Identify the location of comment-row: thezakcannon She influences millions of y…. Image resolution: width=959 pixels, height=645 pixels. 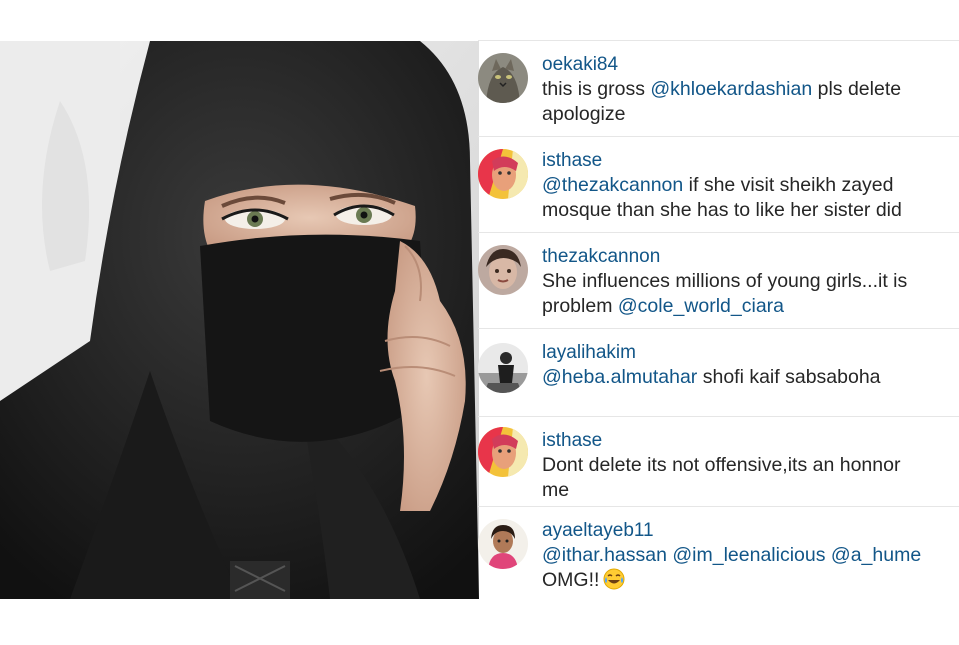
(718, 280).